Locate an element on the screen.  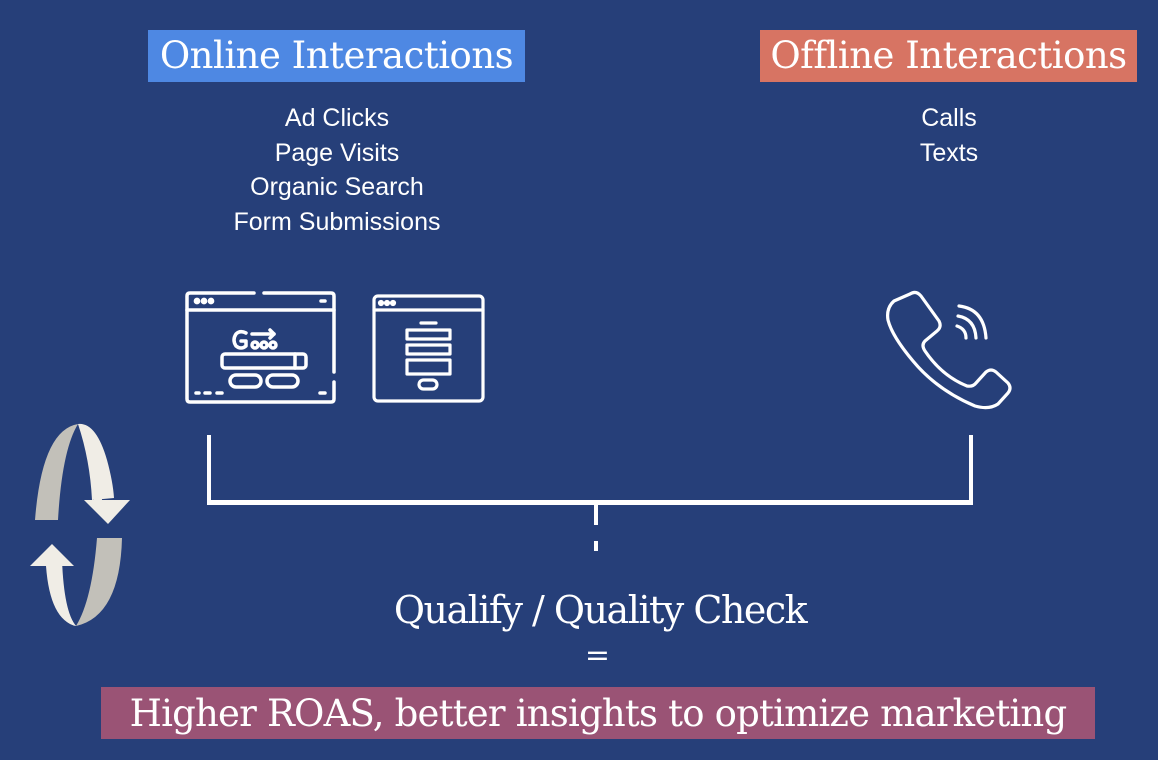
offline-interactions-list: Calls Texts is located at coordinates (949, 135).